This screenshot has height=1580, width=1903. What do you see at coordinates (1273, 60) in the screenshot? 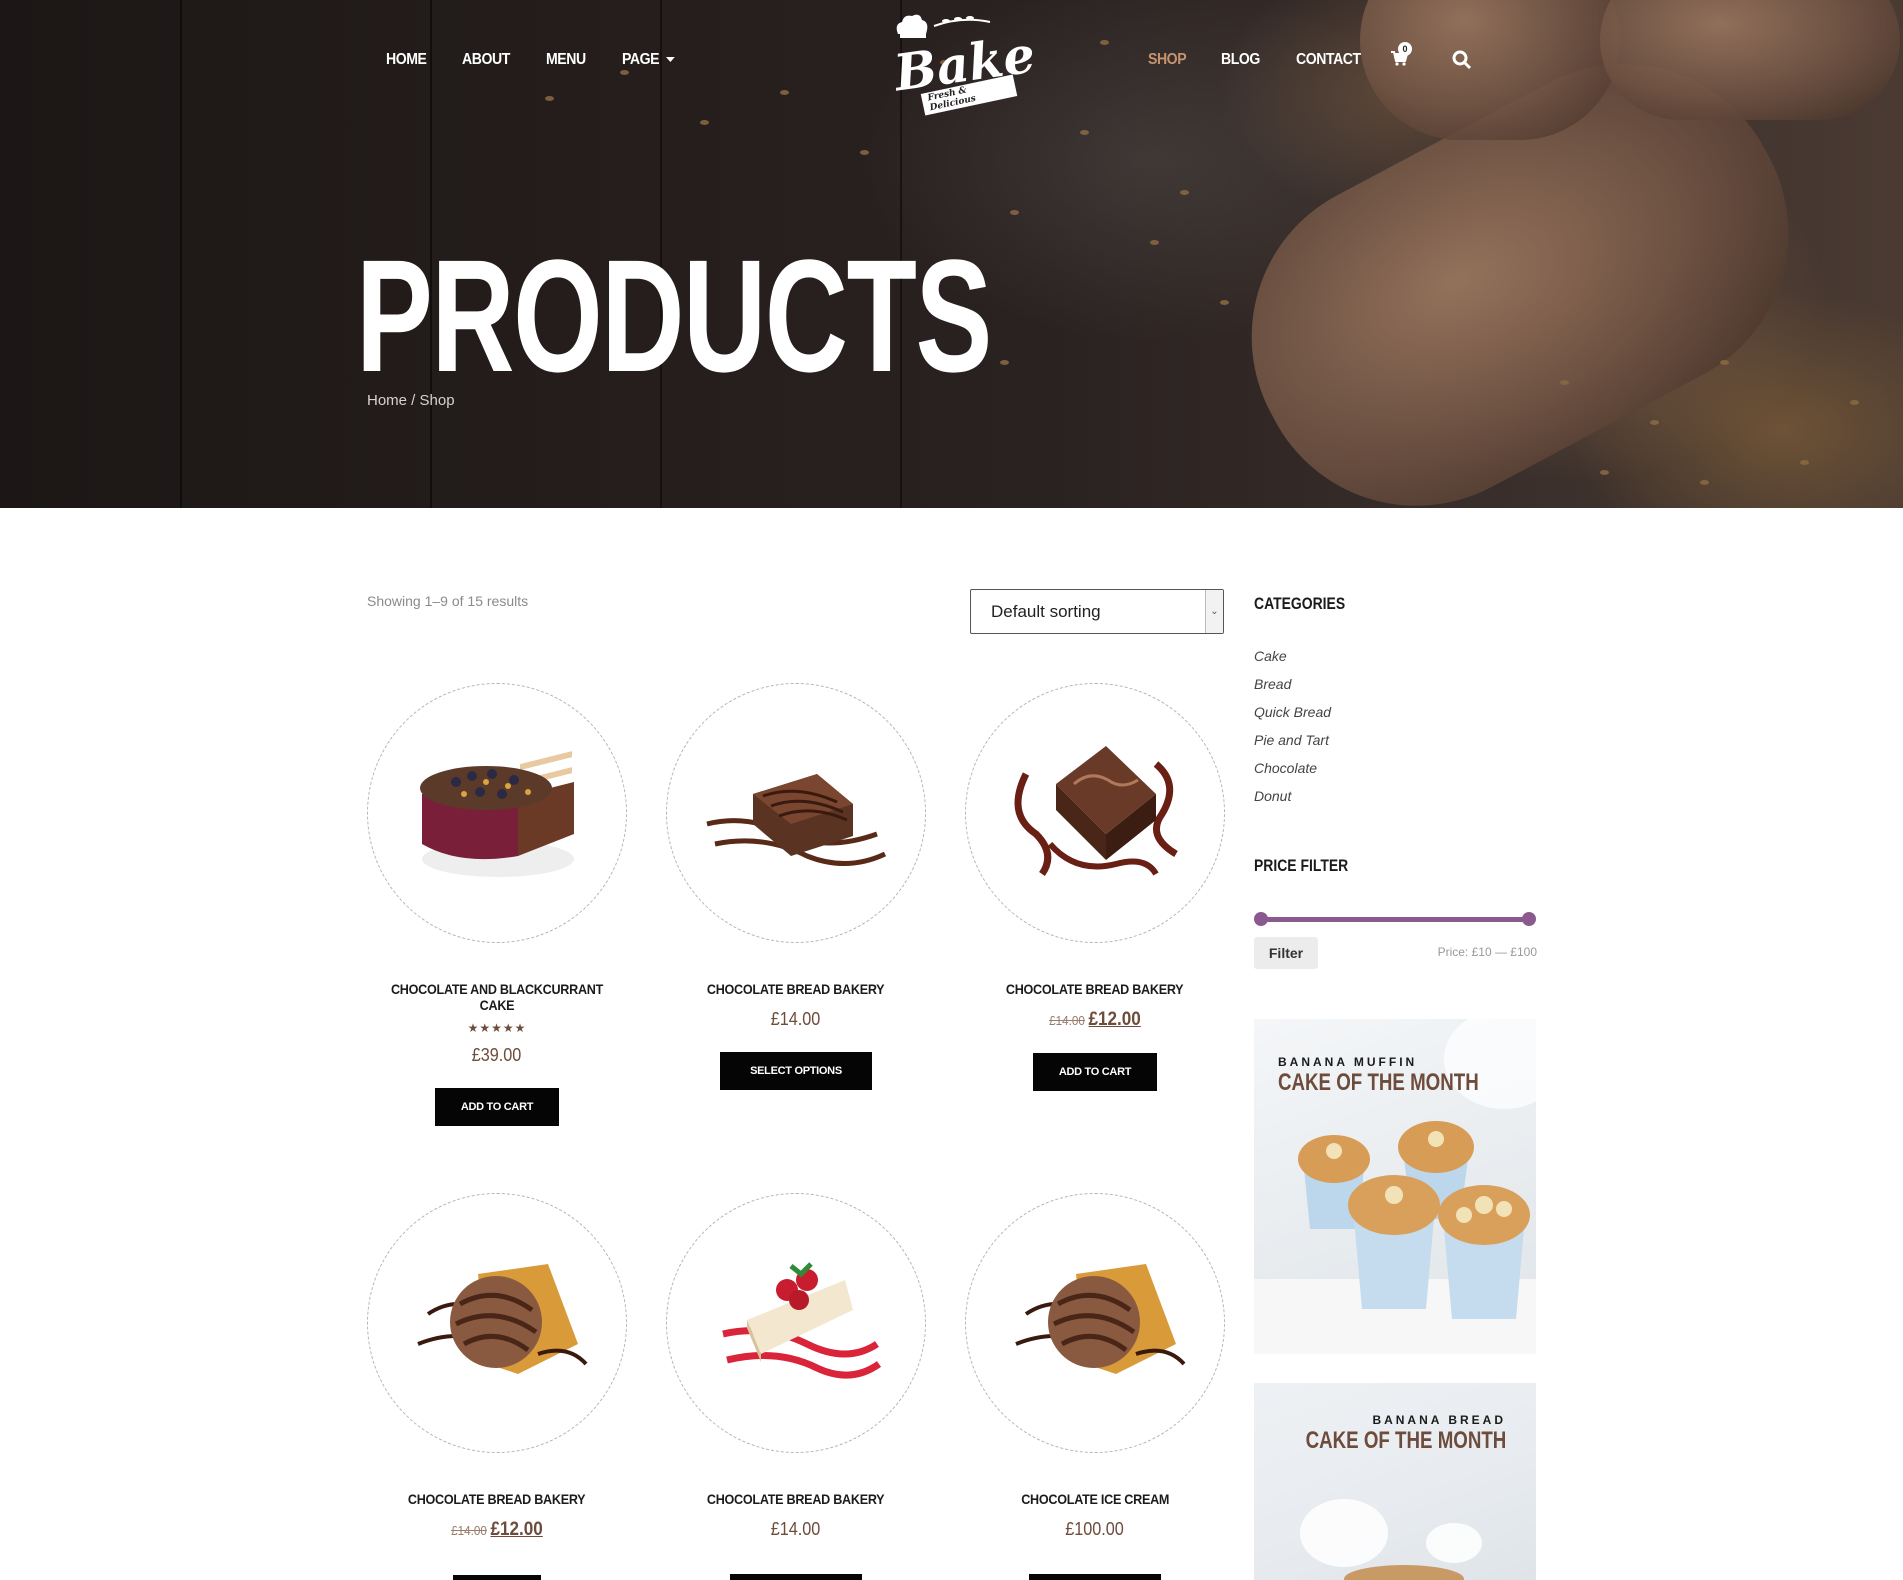
I see `main-nav-right: SHOP BLOG CONTACT` at bounding box center [1273, 60].